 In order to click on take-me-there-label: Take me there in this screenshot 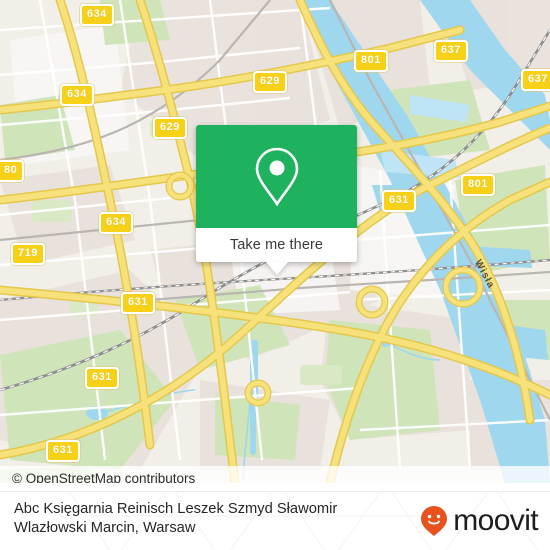, I will do `click(276, 245)`.